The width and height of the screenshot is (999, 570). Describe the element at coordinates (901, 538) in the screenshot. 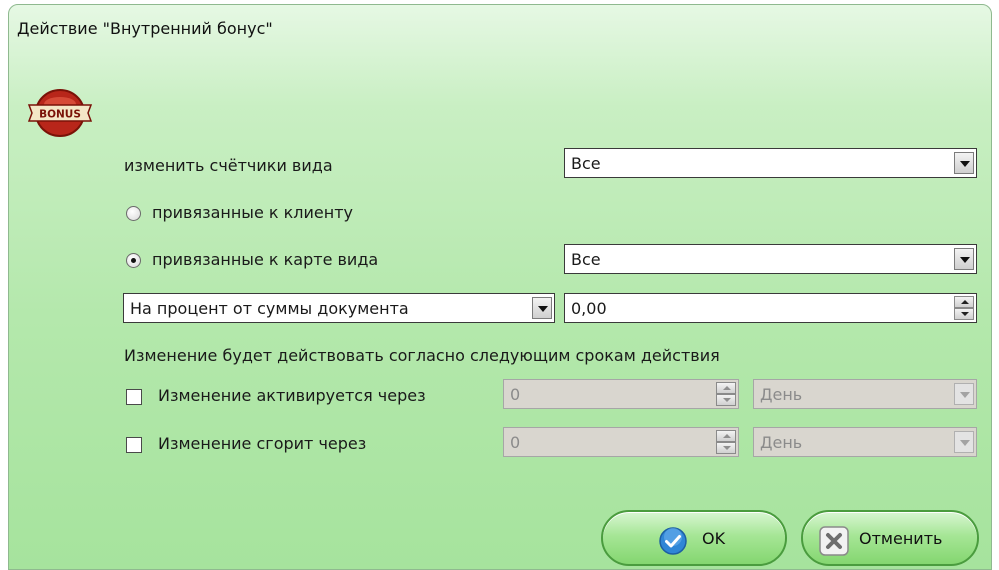

I see `cancel-button-label: Отменить` at that location.